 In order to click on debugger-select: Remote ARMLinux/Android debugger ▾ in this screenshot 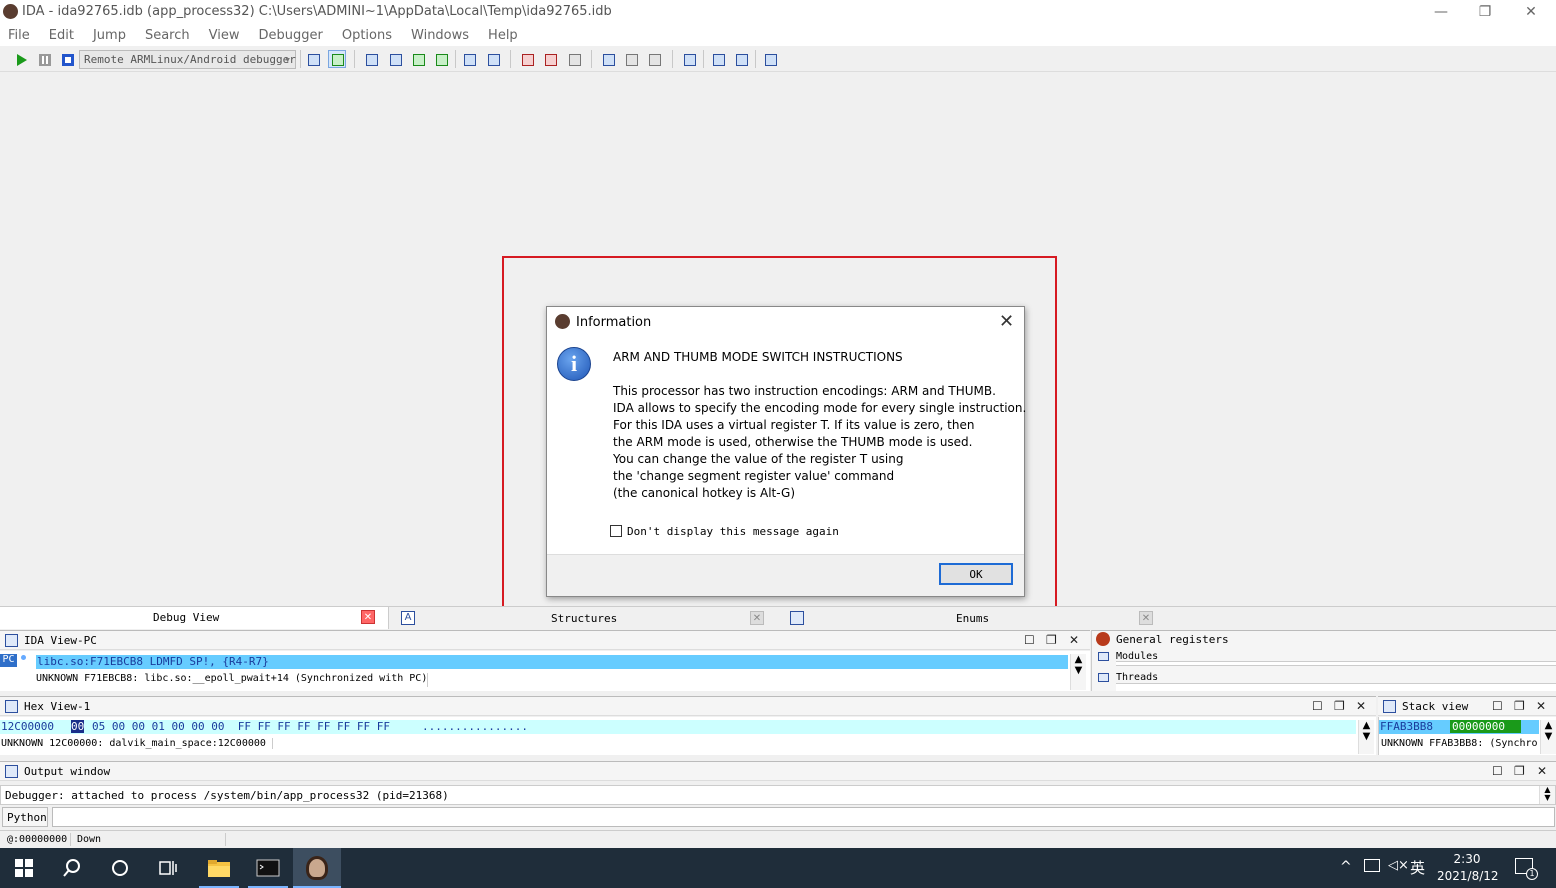, I will do `click(187, 59)`.